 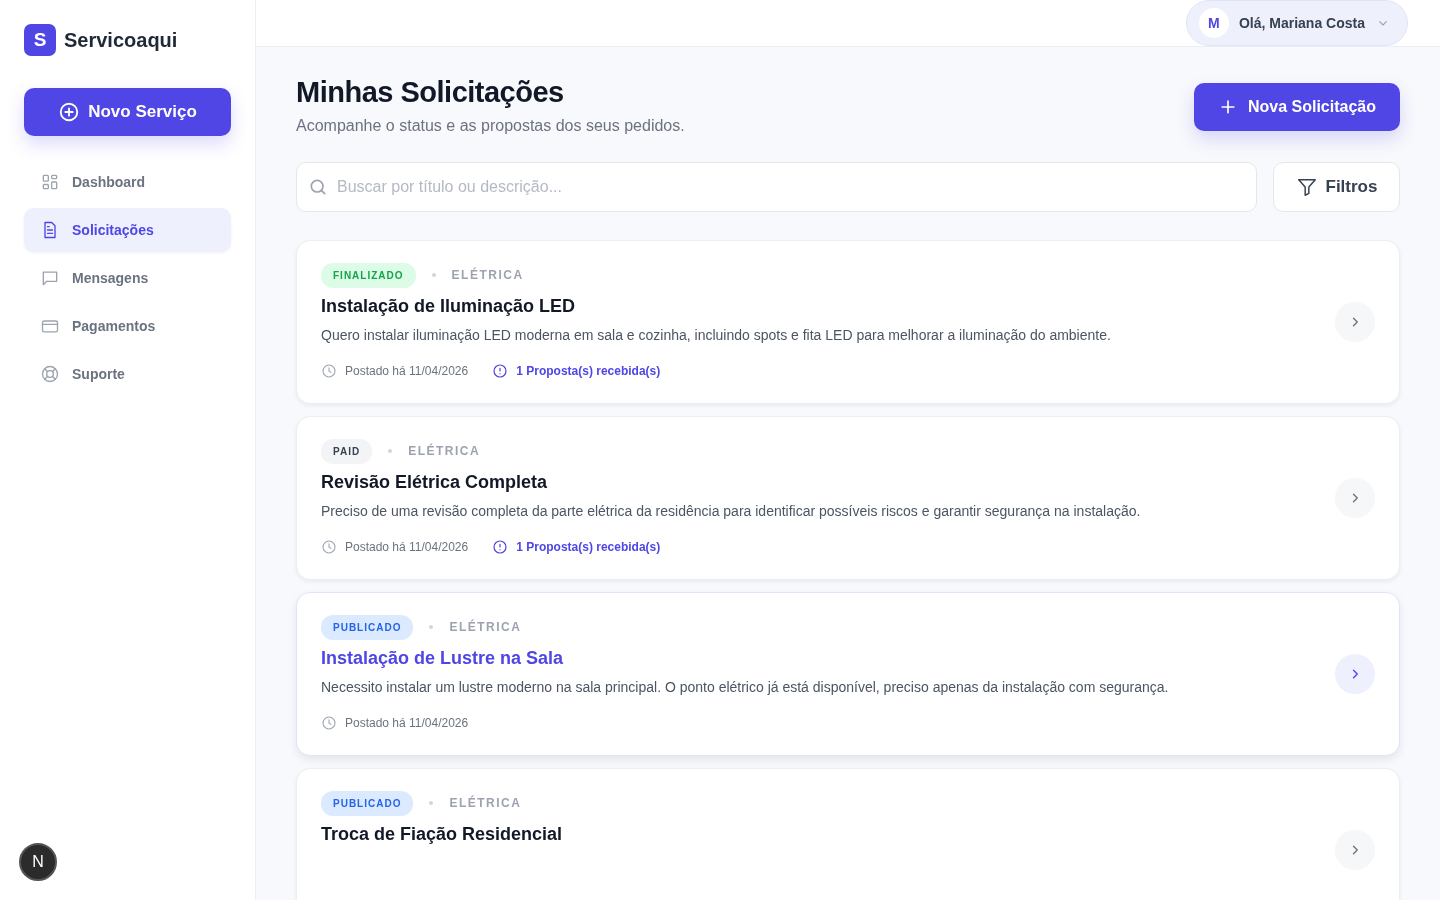 I want to click on status-badge: FINALIZADO, so click(x=368, y=275).